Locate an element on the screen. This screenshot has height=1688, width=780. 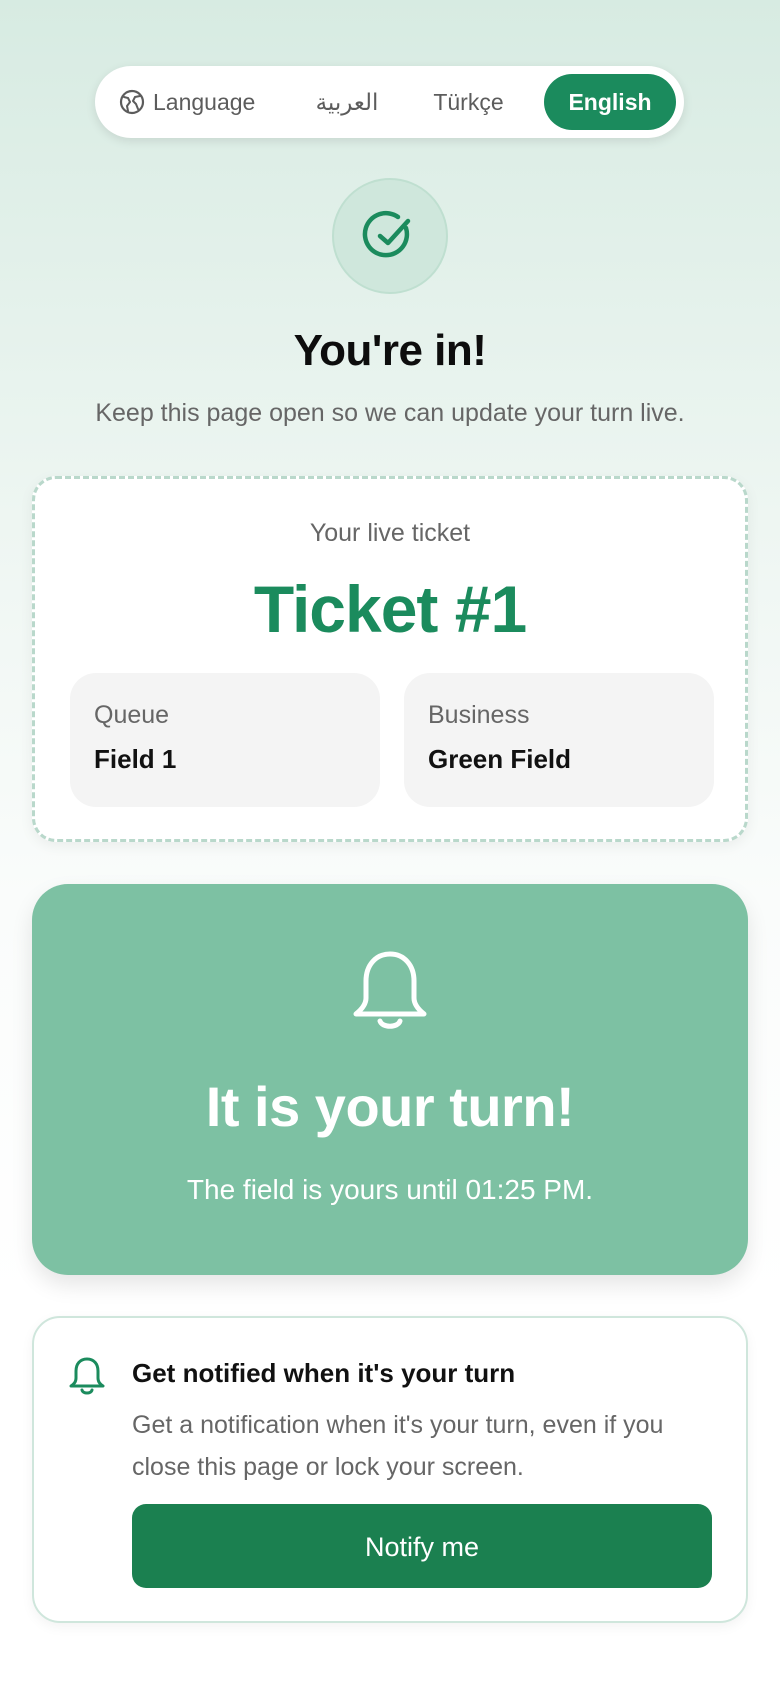
queue-label: Queue is located at coordinates (132, 715).